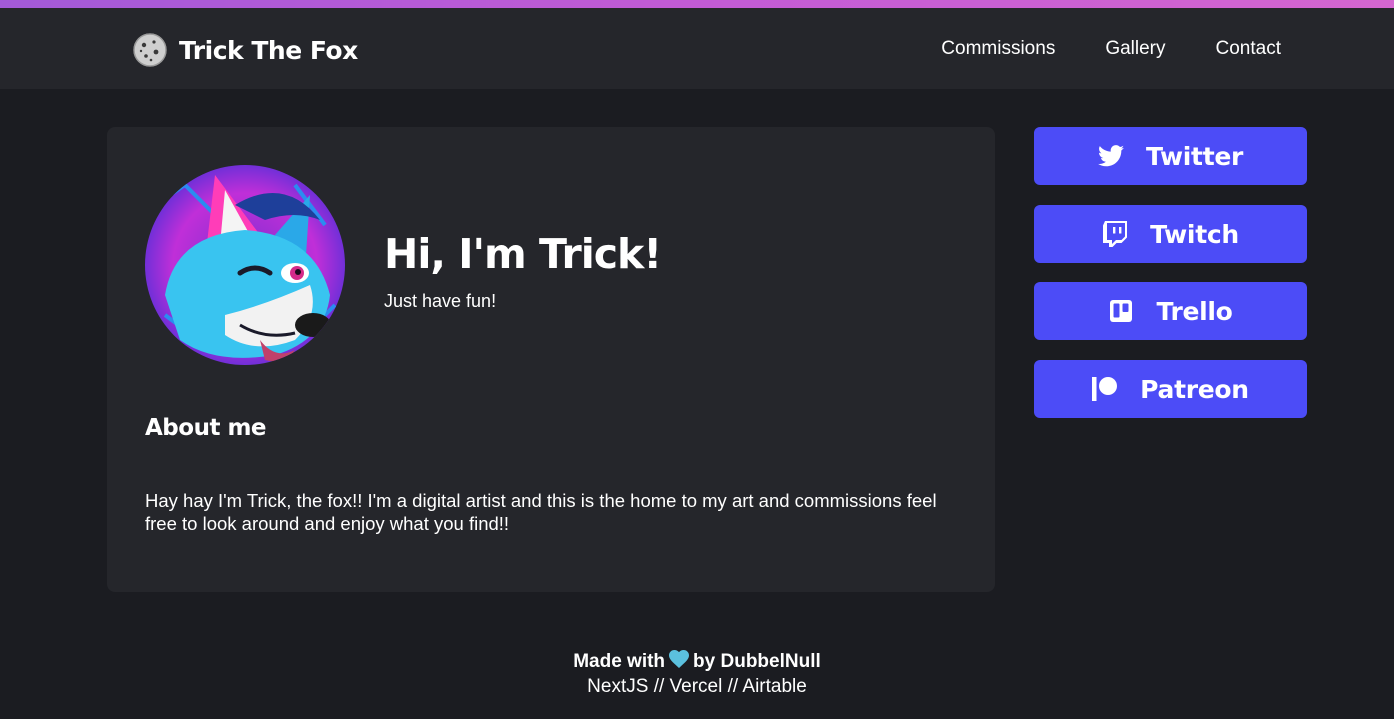 The height and width of the screenshot is (719, 1394). I want to click on patreon-button: Patreon, so click(1170, 389).